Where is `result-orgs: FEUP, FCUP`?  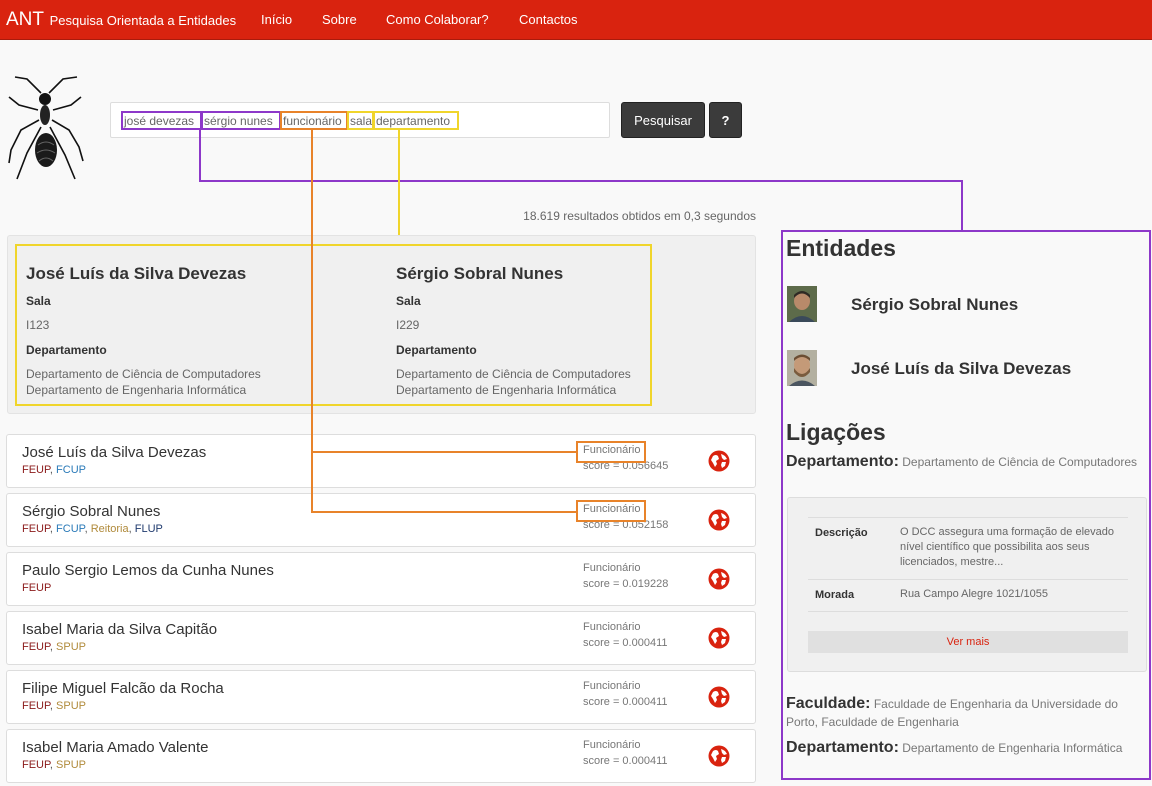
result-orgs: FEUP, FCUP is located at coordinates (54, 470).